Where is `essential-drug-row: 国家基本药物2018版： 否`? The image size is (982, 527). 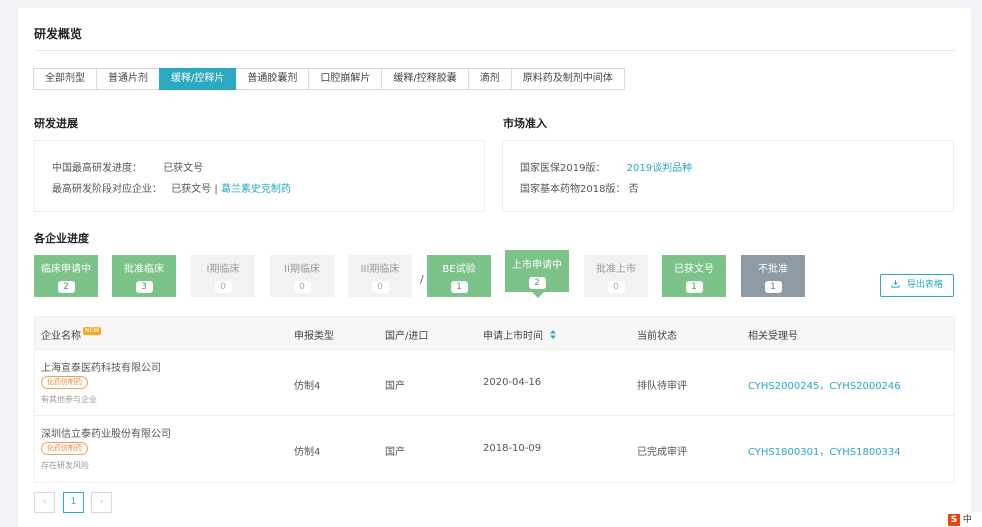 essential-drug-row: 国家基本药物2018版： 否 is located at coordinates (579, 187).